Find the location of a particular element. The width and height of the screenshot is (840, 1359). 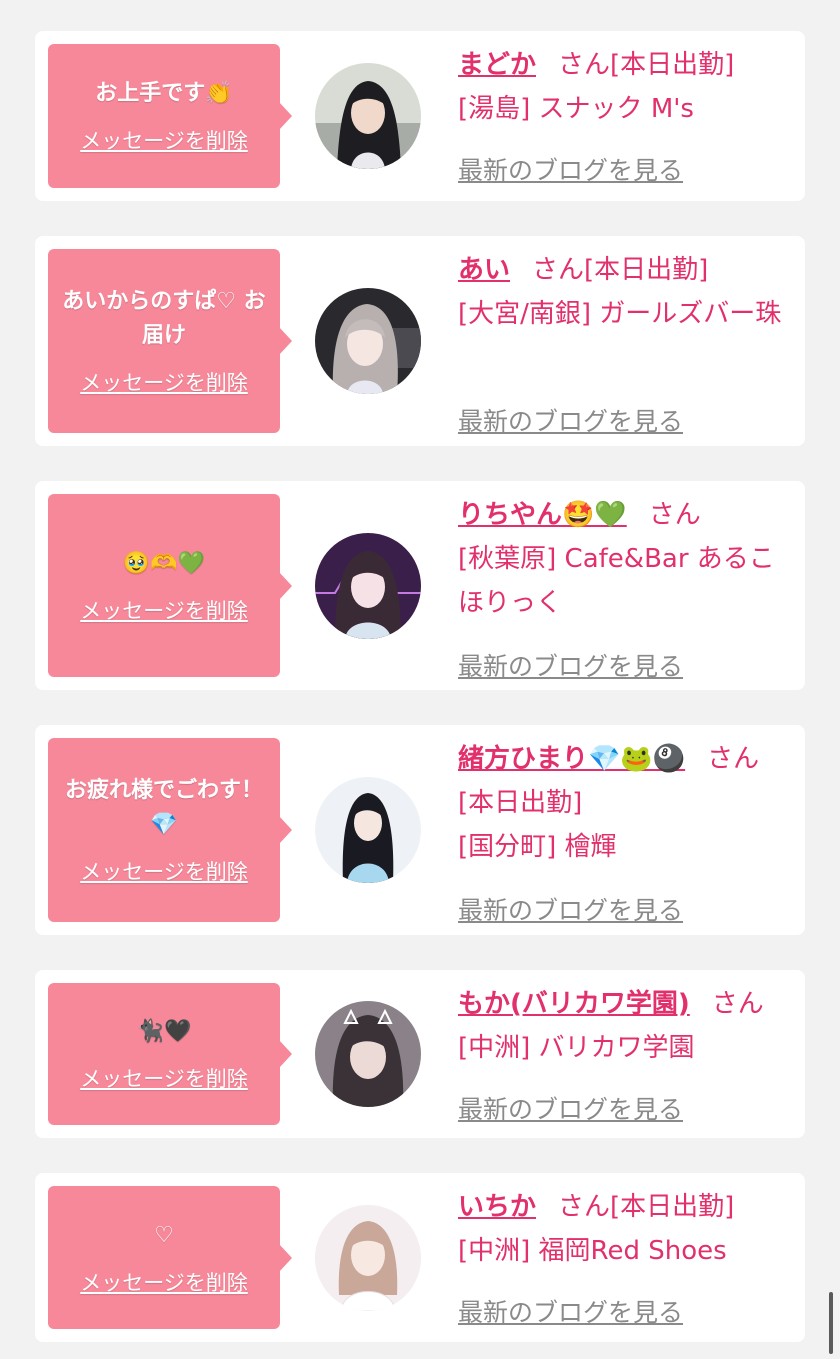

message-text: お上手です👏 is located at coordinates (164, 93).